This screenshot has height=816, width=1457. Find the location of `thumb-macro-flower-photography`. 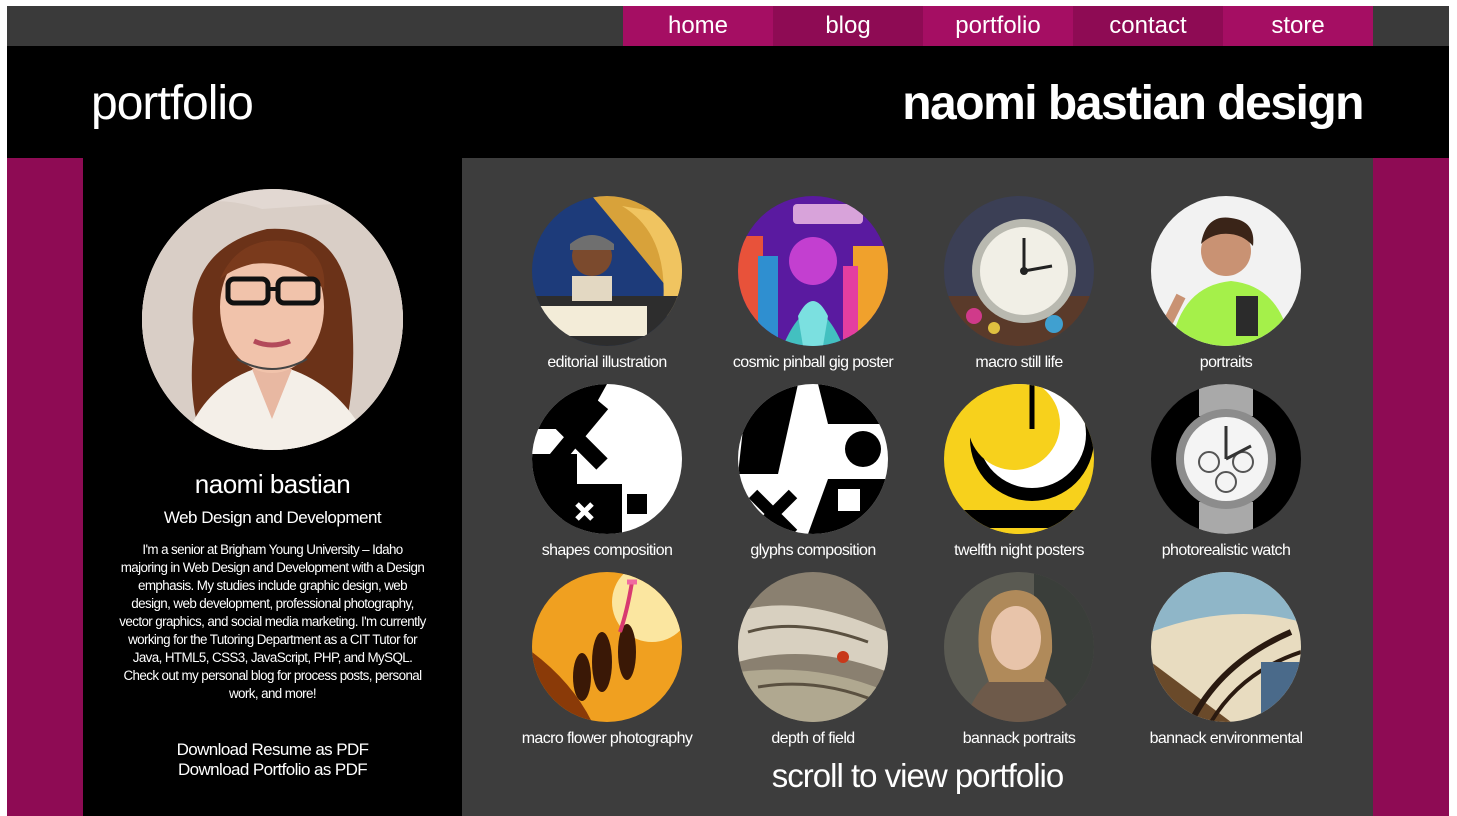

thumb-macro-flower-photography is located at coordinates (607, 647).